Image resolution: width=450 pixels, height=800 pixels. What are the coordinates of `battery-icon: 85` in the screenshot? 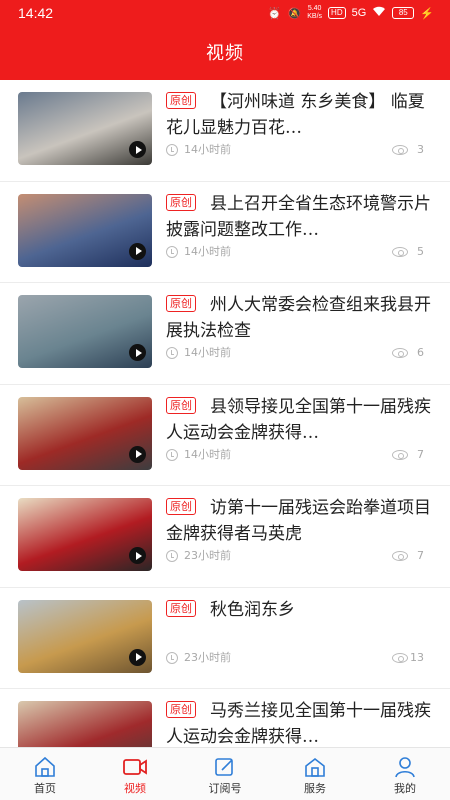 It's located at (403, 13).